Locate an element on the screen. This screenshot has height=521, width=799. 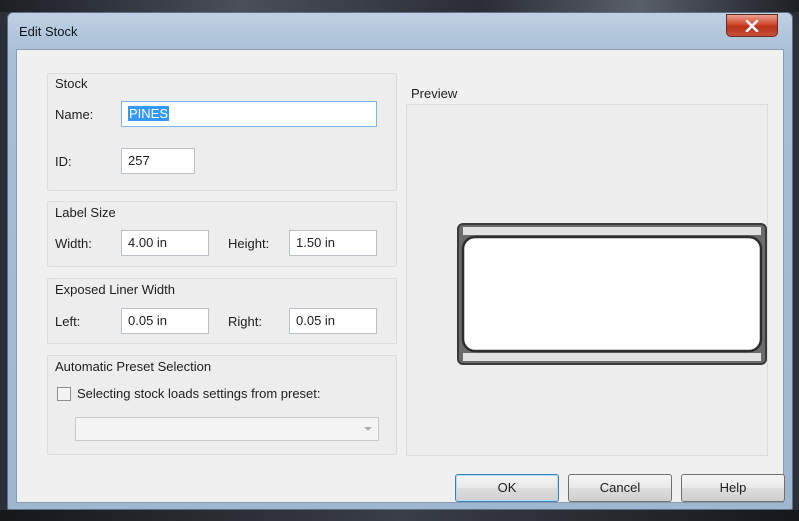
right-input: 0.05 in is located at coordinates (333, 321).